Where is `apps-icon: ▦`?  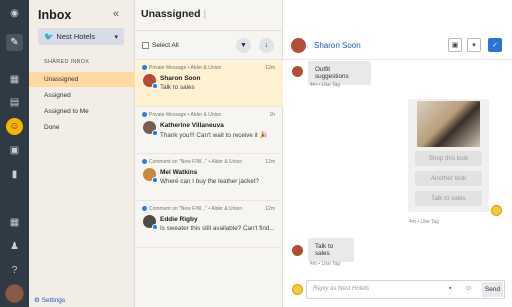
apps-icon: ▦ is located at coordinates (14, 222).